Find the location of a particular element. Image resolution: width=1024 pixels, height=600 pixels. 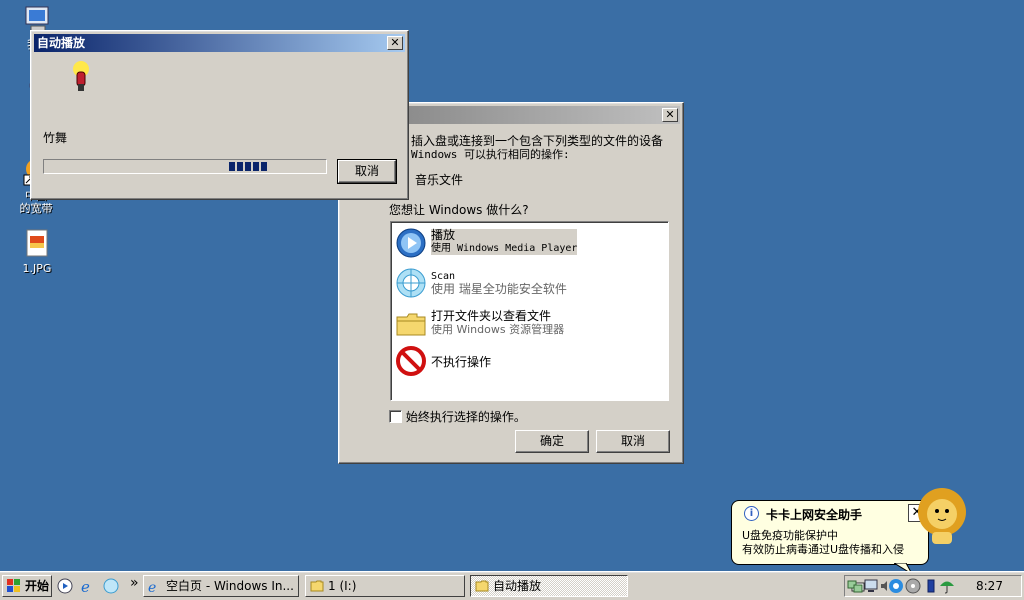

option-title: 不执行操作 is located at coordinates (461, 362).